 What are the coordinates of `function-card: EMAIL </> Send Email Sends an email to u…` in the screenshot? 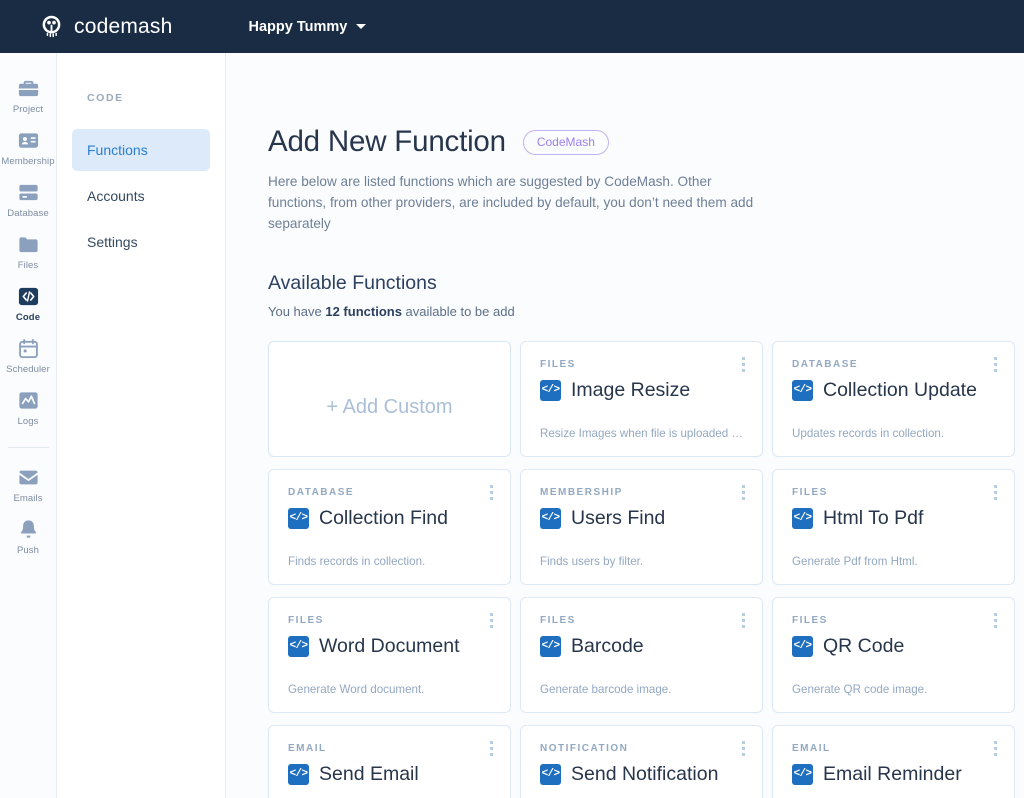 It's located at (389, 761).